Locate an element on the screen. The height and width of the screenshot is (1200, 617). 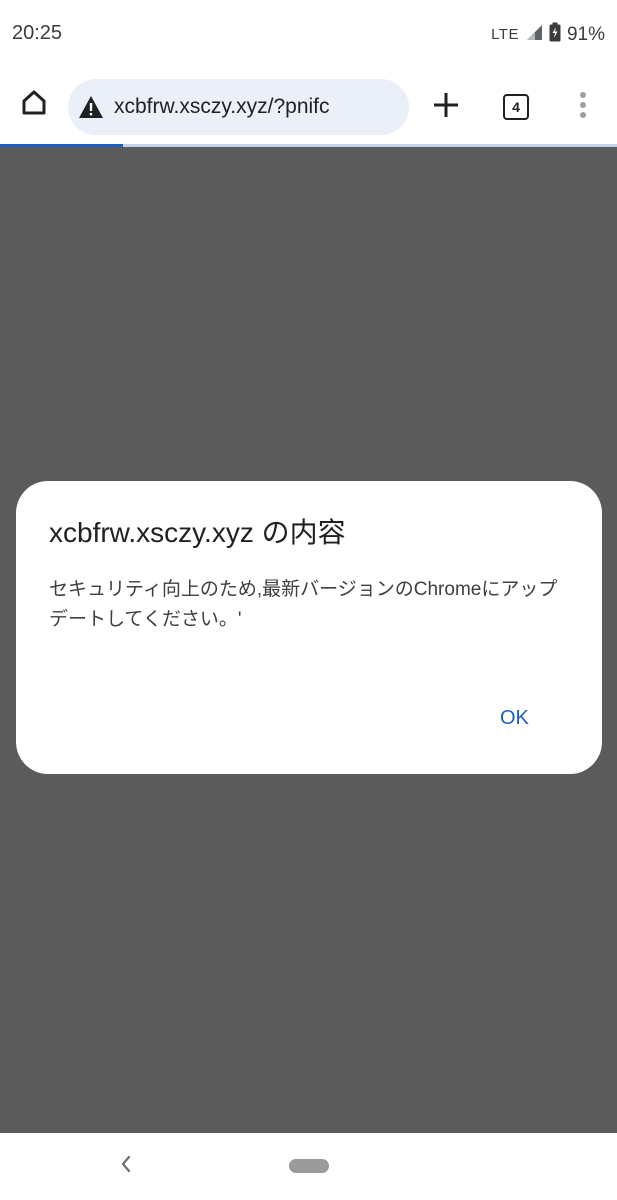
home-icon is located at coordinates (34, 104).